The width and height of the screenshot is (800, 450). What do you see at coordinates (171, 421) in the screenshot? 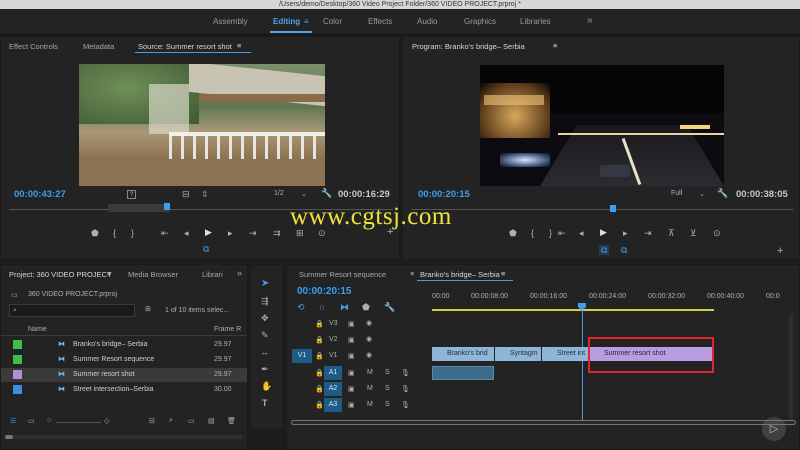
I see `find-icon: ⌕` at bounding box center [171, 421].